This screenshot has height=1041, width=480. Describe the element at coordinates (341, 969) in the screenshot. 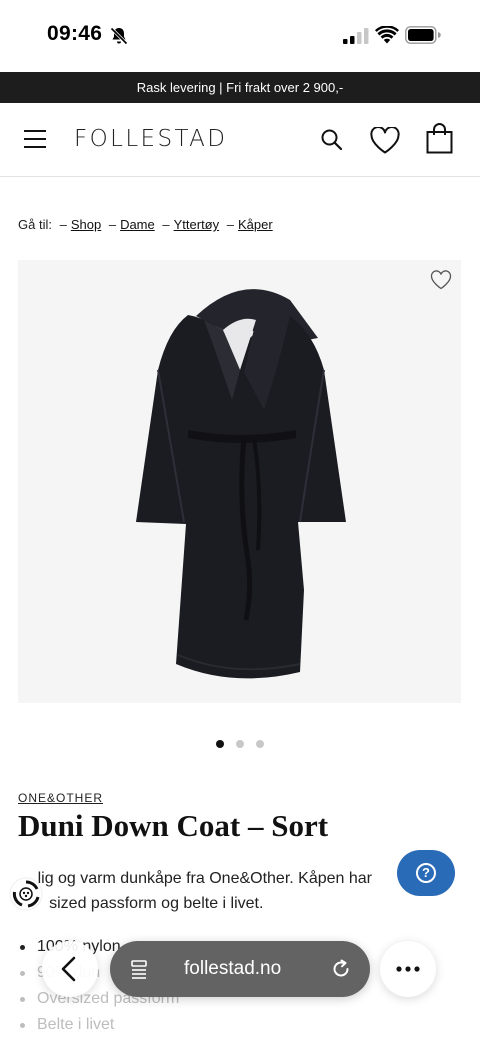

I see `reload-icon` at that location.